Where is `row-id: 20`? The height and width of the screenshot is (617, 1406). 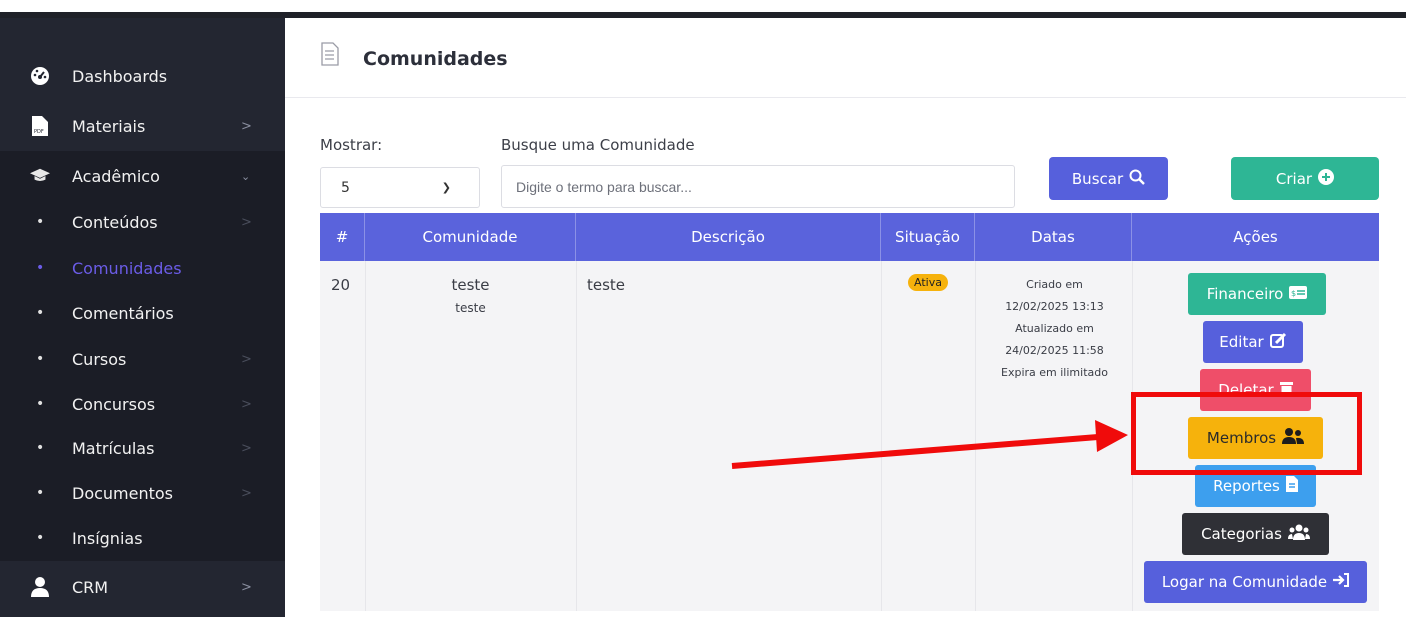
row-id: 20 is located at coordinates (341, 285).